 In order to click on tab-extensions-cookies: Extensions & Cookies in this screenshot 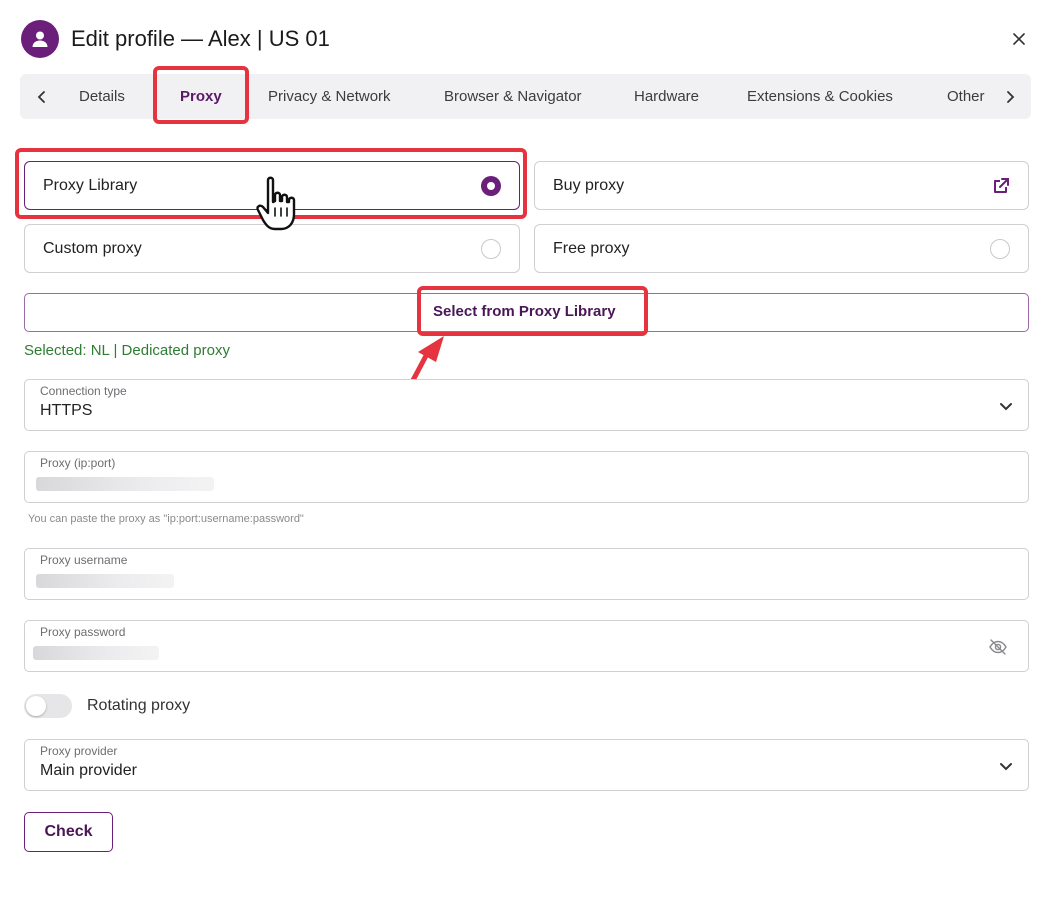, I will do `click(820, 96)`.